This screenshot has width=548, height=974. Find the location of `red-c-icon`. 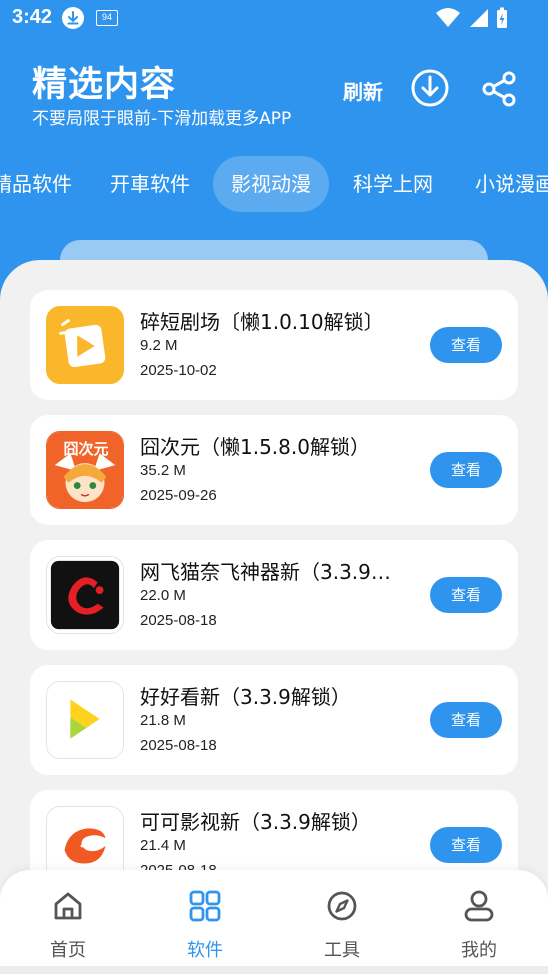

red-c-icon is located at coordinates (85, 595).